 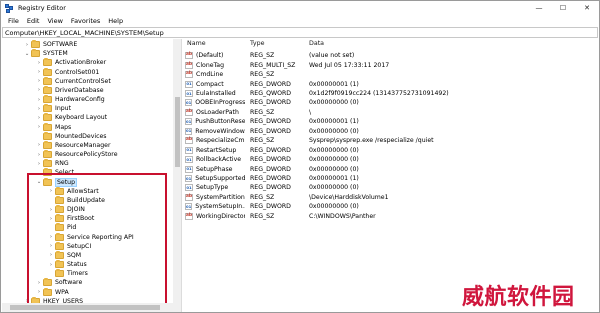 I want to click on tree-node: › Software, so click(x=59, y=282).